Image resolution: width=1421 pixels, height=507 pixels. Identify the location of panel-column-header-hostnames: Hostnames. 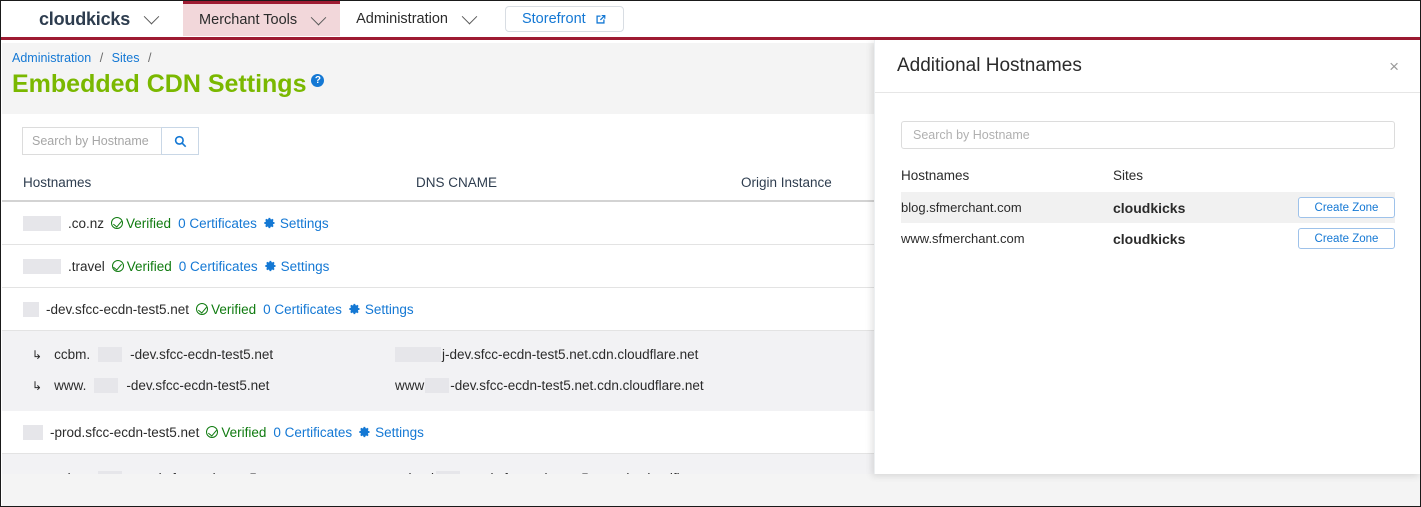
(935, 175).